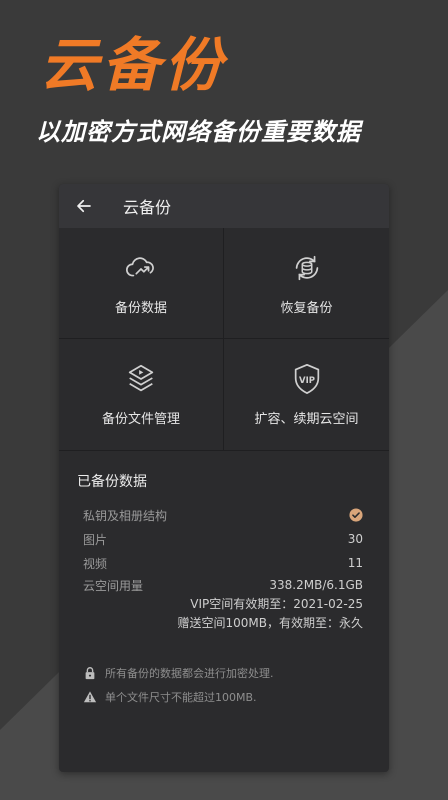 The height and width of the screenshot is (800, 448). I want to click on backup-data-button: 备份数据, so click(141, 283).